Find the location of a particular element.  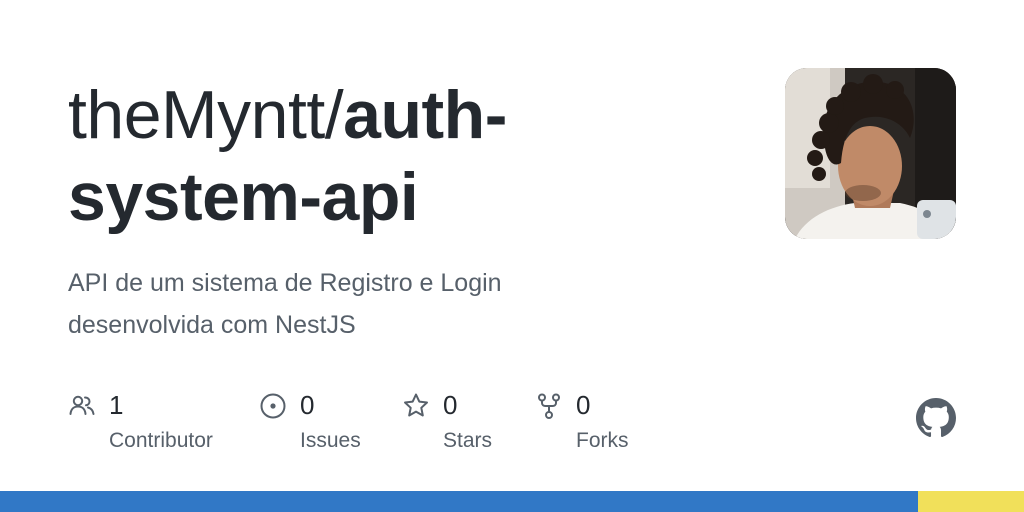

people-icon is located at coordinates (82, 406).